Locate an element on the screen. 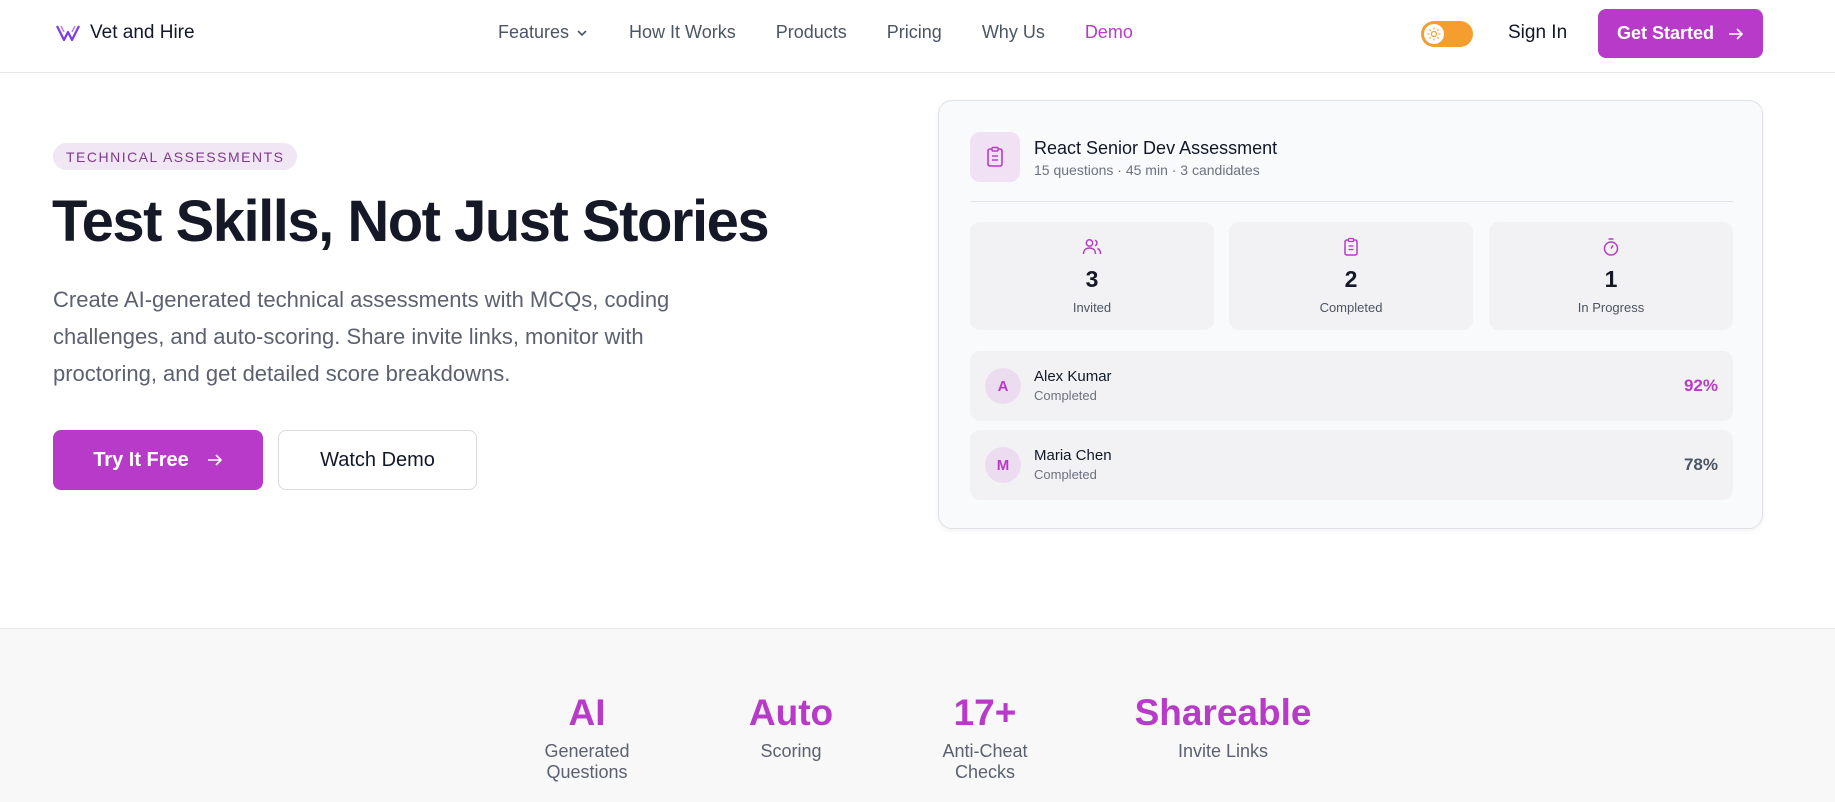 Image resolution: width=1835 pixels, height=802 pixels. assessment-icon-box is located at coordinates (995, 157).